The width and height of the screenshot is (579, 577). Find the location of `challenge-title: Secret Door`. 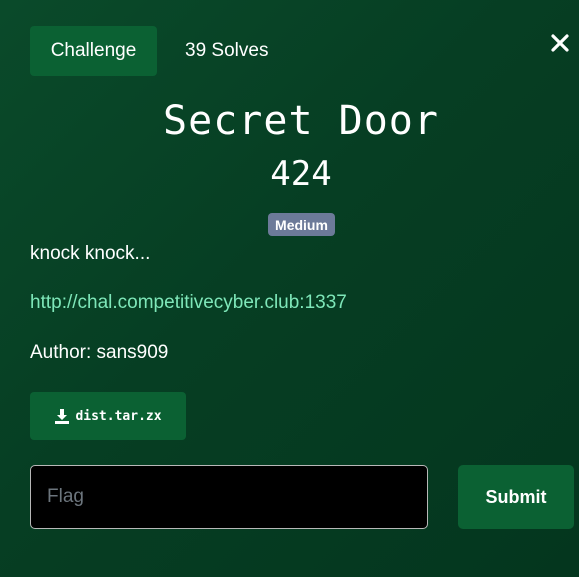

challenge-title: Secret Door is located at coordinates (301, 121).